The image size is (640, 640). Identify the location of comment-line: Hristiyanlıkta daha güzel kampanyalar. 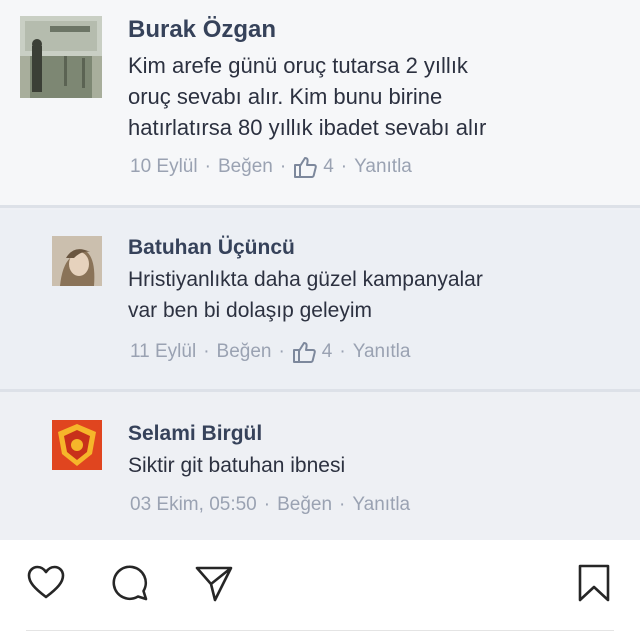
(305, 279).